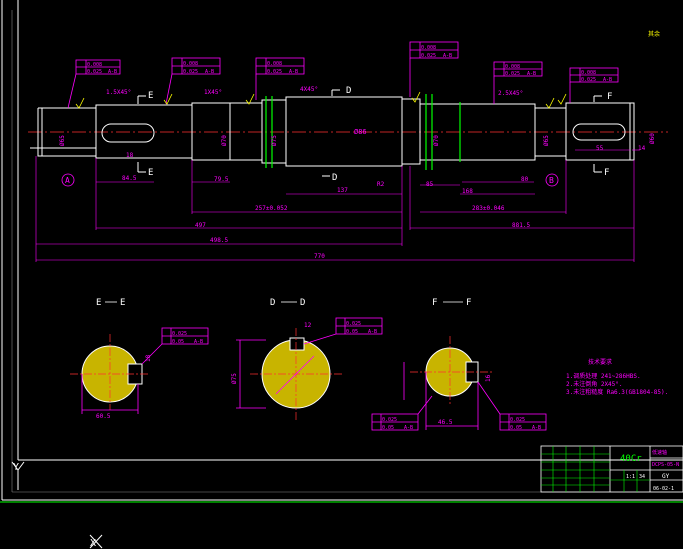 This screenshot has height=549, width=683. Describe the element at coordinates (488, 378) in the screenshot. I see `svg-text: 16` at that location.